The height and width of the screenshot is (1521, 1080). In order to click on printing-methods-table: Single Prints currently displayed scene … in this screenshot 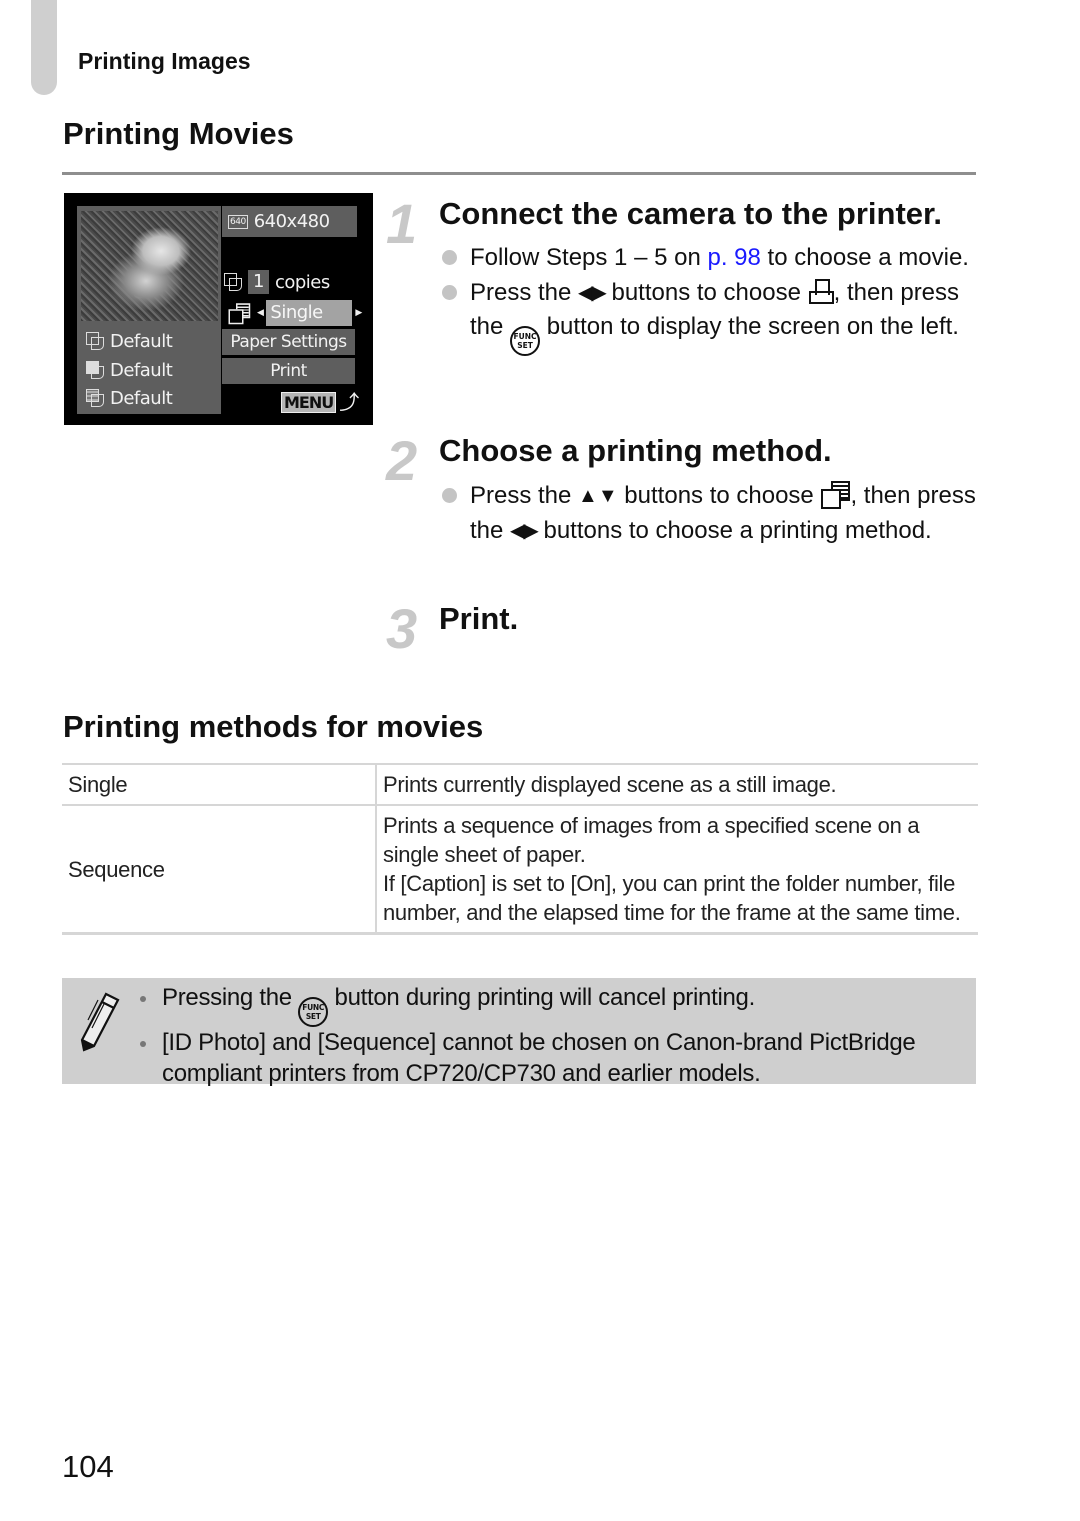, I will do `click(520, 849)`.